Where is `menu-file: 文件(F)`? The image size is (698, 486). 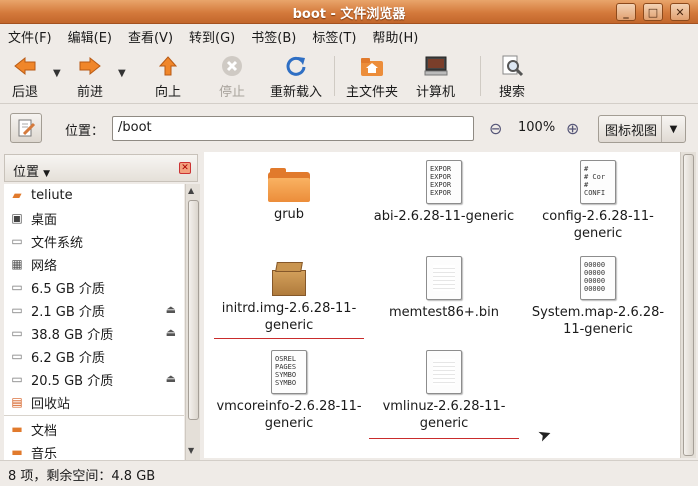 menu-file: 文件(F) is located at coordinates (30, 36).